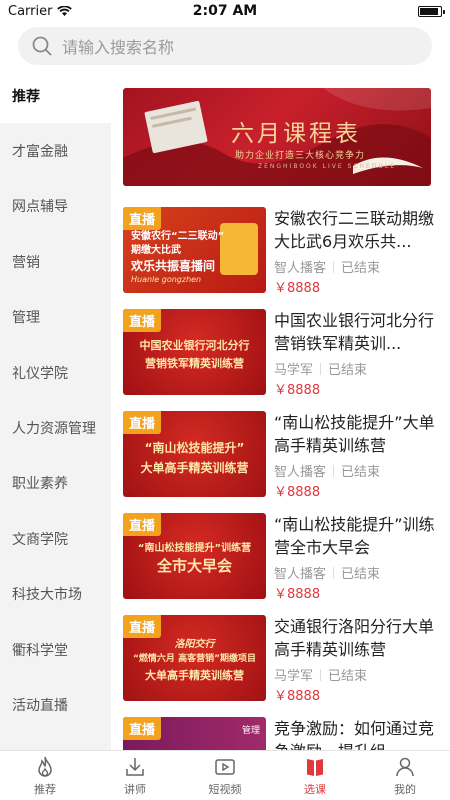 Image resolution: width=450 pixels, height=800 pixels. What do you see at coordinates (26, 262) in the screenshot?
I see `sidebar-item-label: 营销` at bounding box center [26, 262].